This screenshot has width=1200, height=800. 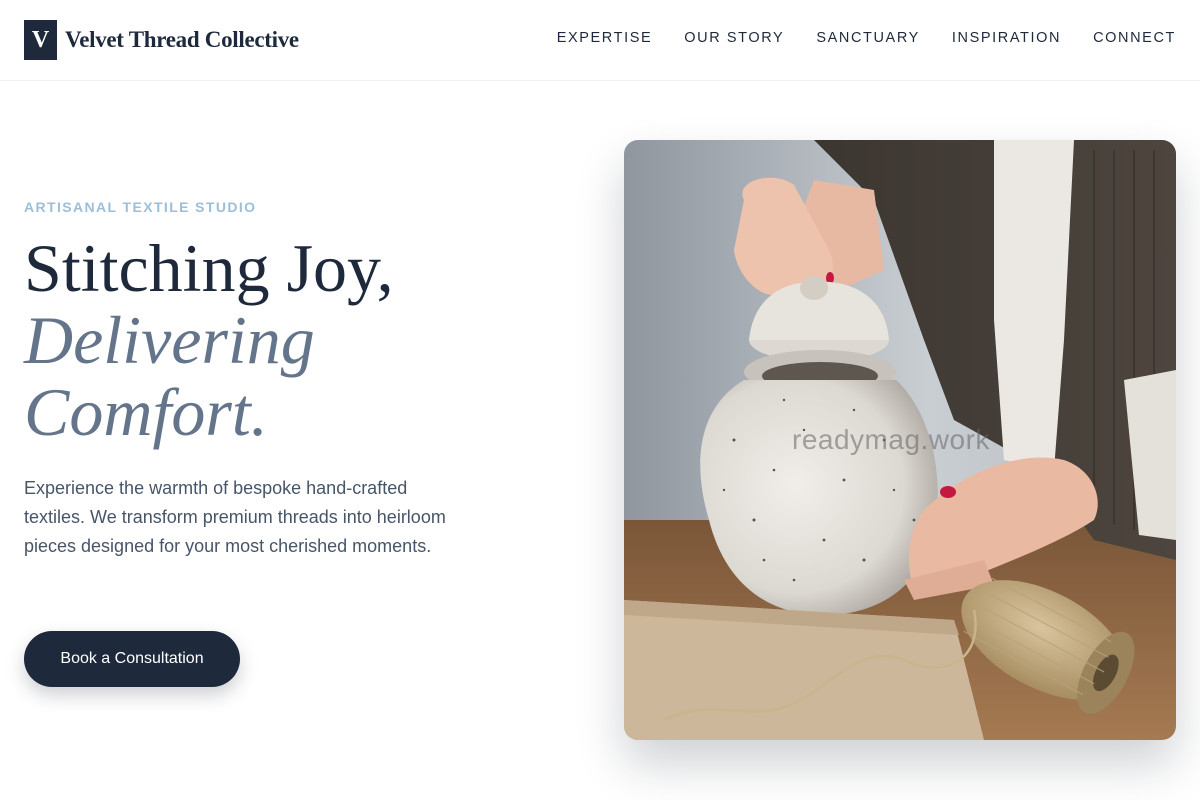 I want to click on brand-mark: V, so click(x=40, y=40).